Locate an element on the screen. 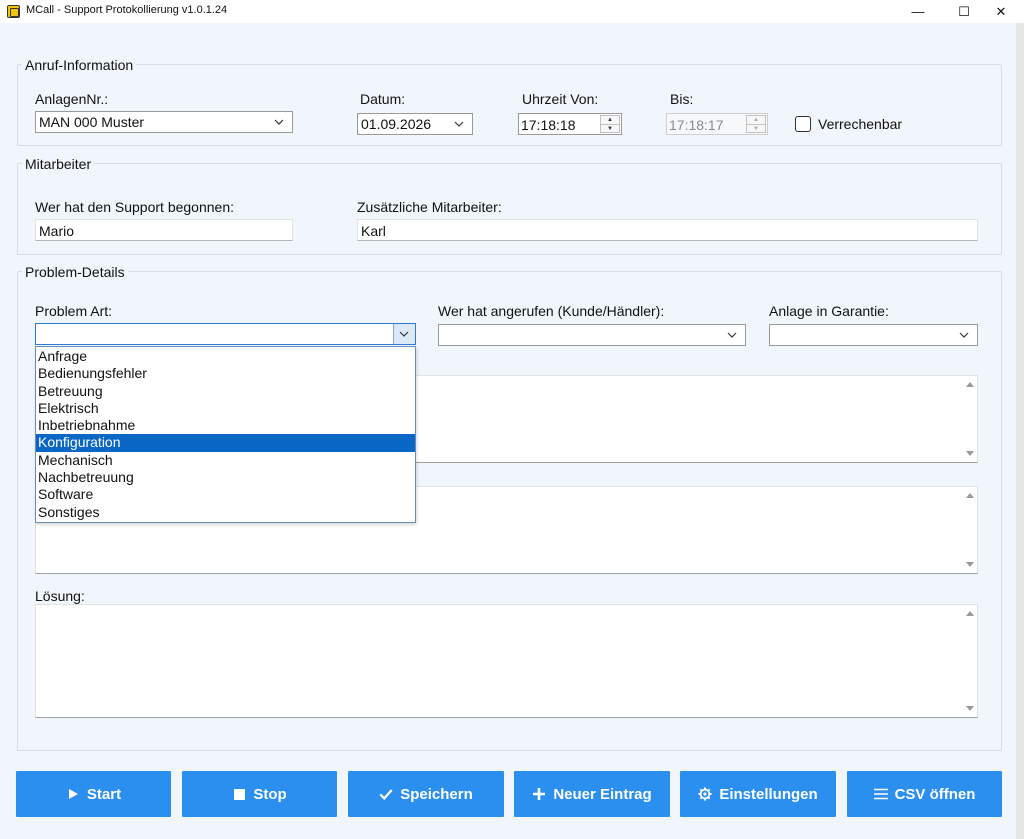  problem-art-dropdown-button is located at coordinates (404, 334).